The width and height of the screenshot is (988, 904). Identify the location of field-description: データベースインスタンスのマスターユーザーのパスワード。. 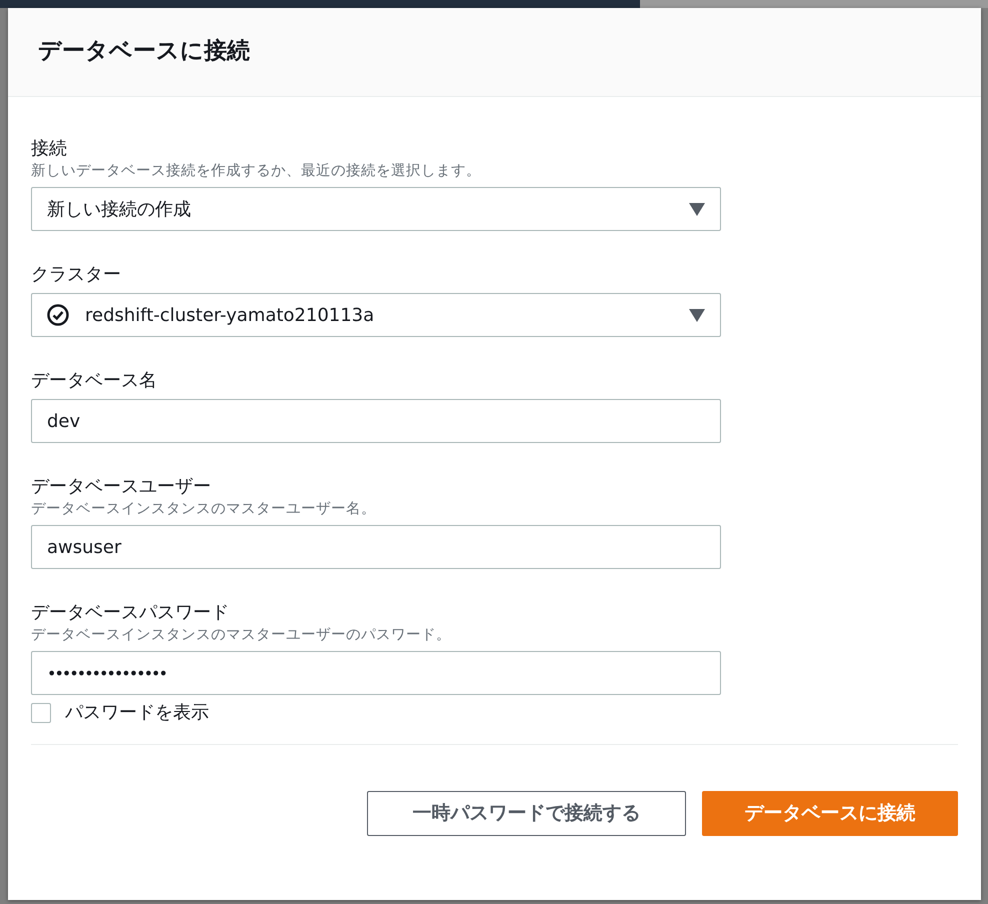
(241, 635).